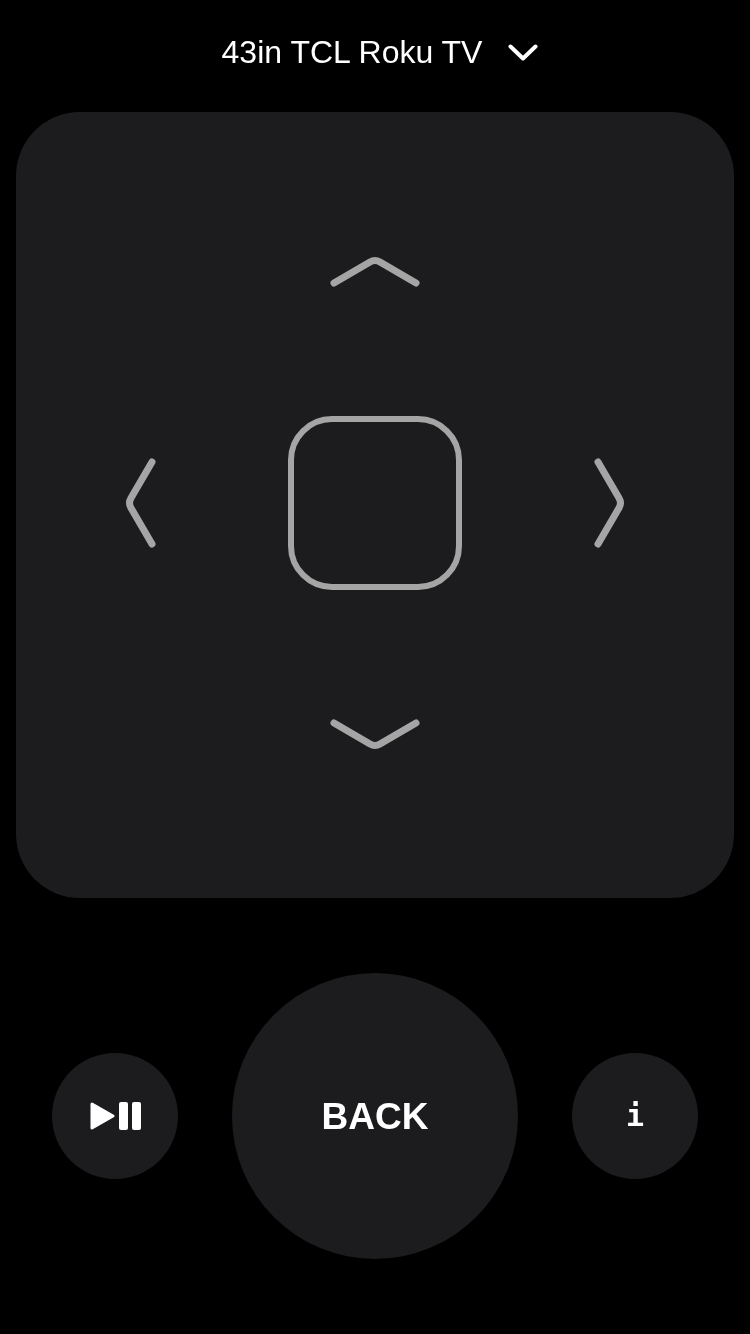 The width and height of the screenshot is (750, 1334). Describe the element at coordinates (141, 503) in the screenshot. I see `chevron-left-icon` at that location.